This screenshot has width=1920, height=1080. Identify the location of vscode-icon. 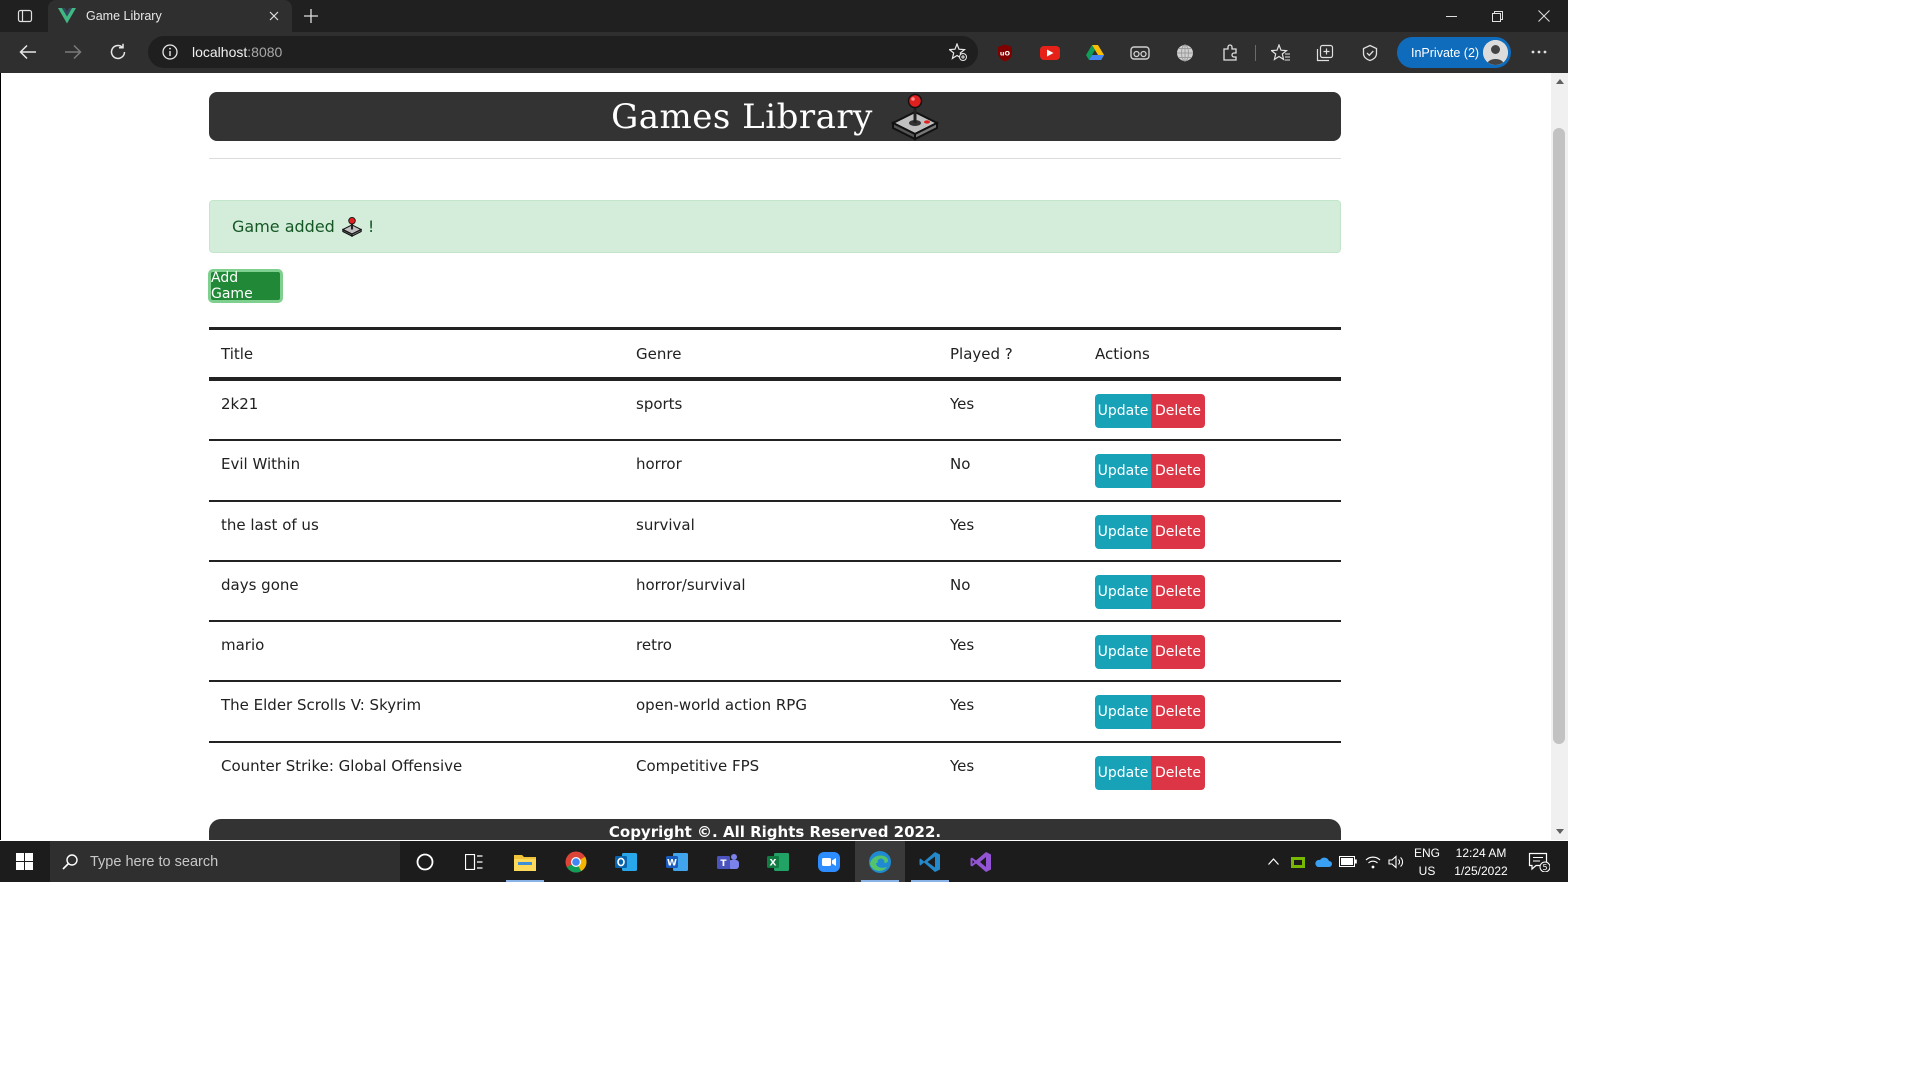
(930, 861).